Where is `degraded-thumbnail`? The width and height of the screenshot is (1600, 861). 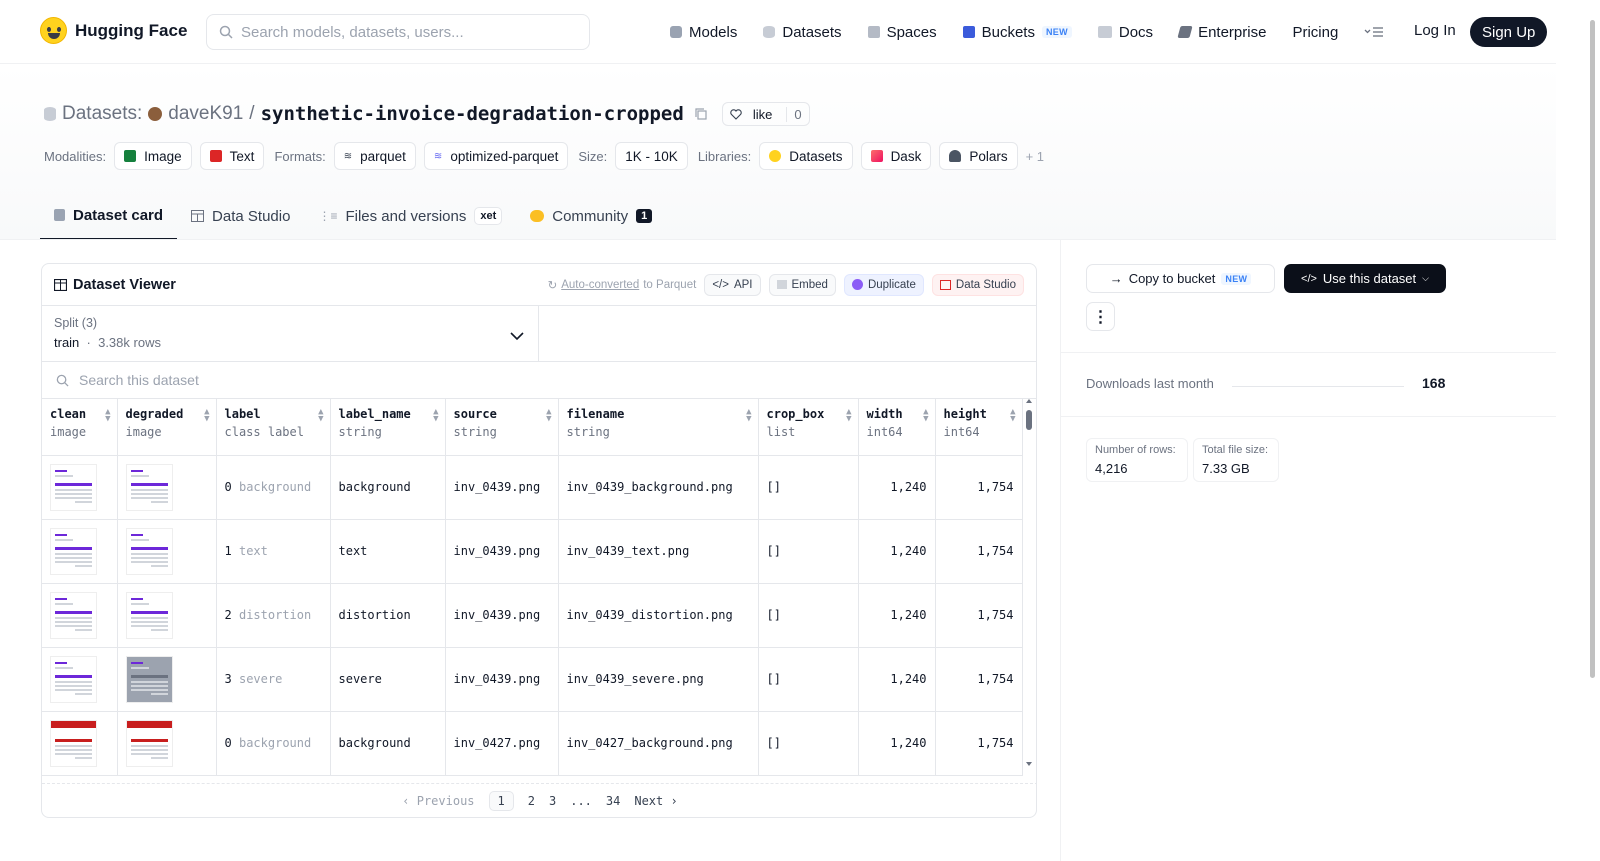 degraded-thumbnail is located at coordinates (166, 743).